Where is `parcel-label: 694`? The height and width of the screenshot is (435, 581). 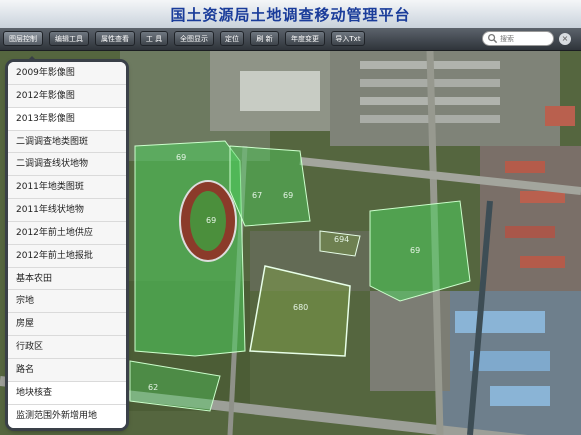 parcel-label: 694 is located at coordinates (342, 239).